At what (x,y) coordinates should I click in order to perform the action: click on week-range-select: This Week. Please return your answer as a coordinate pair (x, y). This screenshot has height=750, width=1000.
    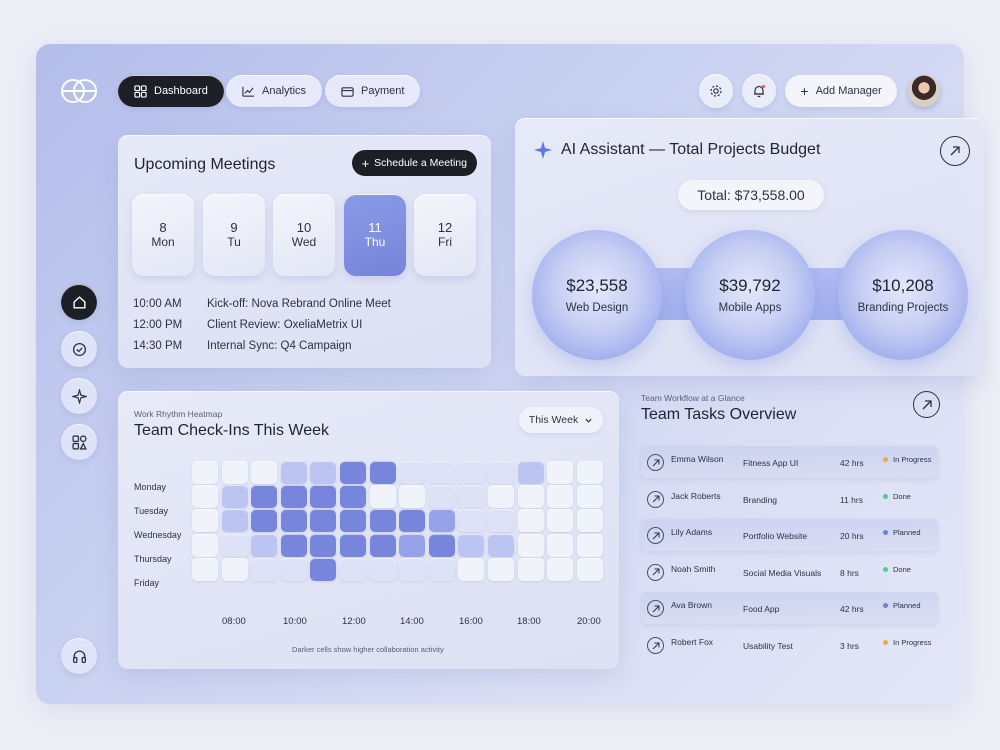
    Looking at the image, I should click on (561, 420).